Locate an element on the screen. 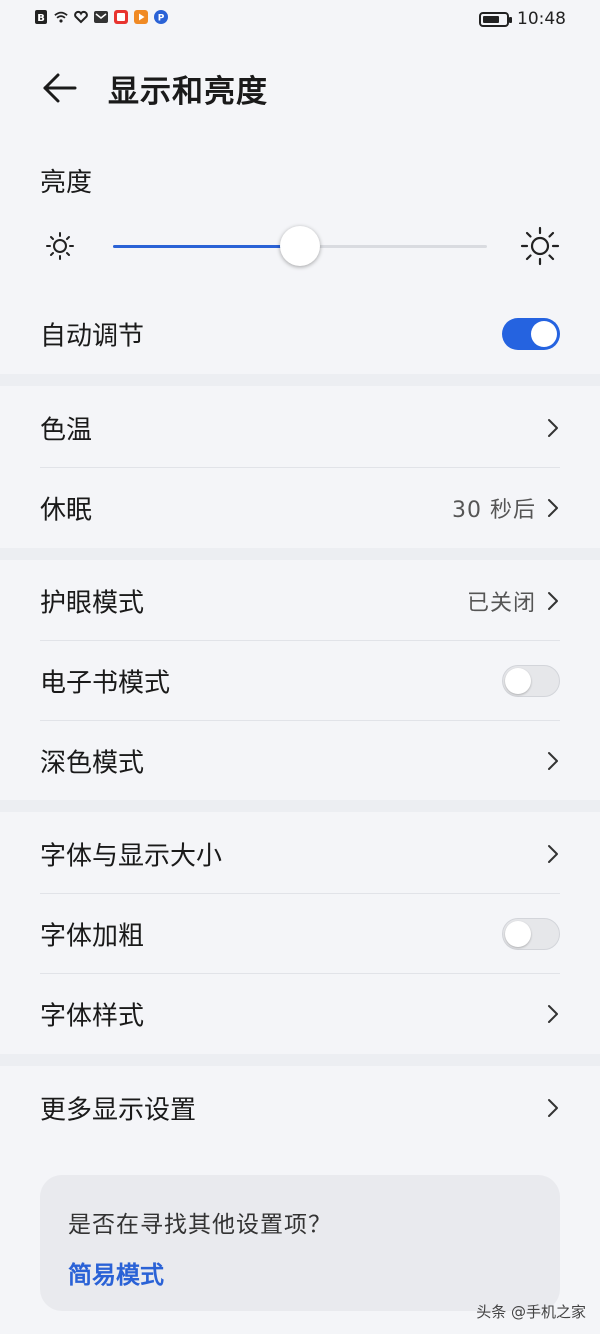 Image resolution: width=600 pixels, height=1334 pixels. eye-comfort-row: 护眼模式 已关闭 is located at coordinates (300, 601).